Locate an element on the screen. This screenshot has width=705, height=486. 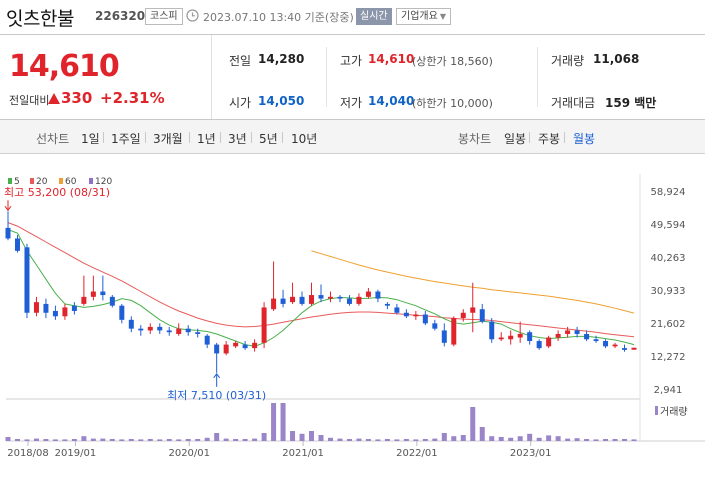
realtime-badge: 실시간 is located at coordinates (374, 16).